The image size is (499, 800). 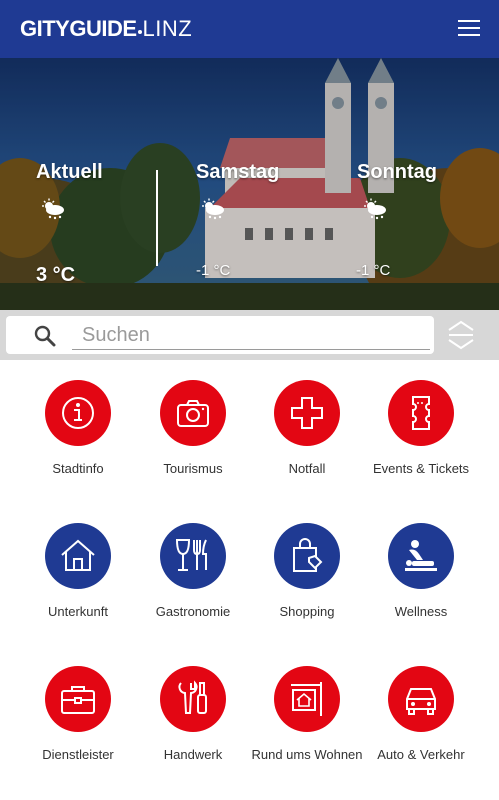 I want to click on shopping-bag-icon, so click(x=308, y=555).